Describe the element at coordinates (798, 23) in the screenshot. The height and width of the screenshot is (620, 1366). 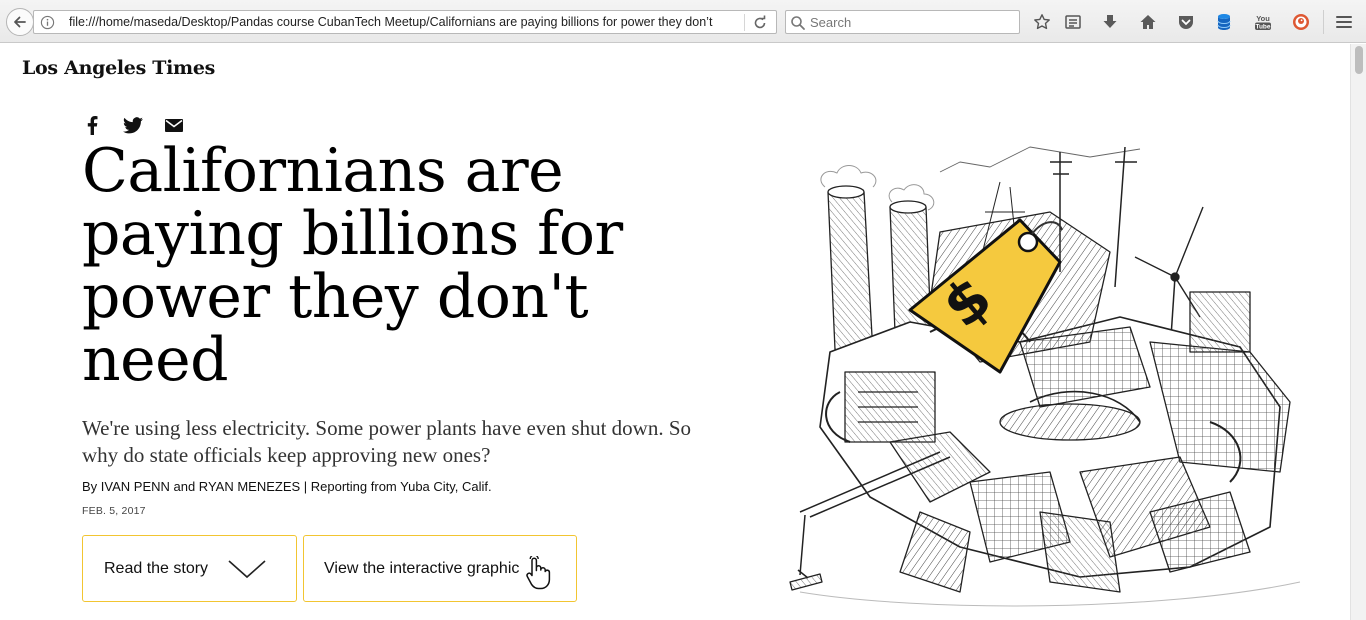
I see `search-icon` at that location.